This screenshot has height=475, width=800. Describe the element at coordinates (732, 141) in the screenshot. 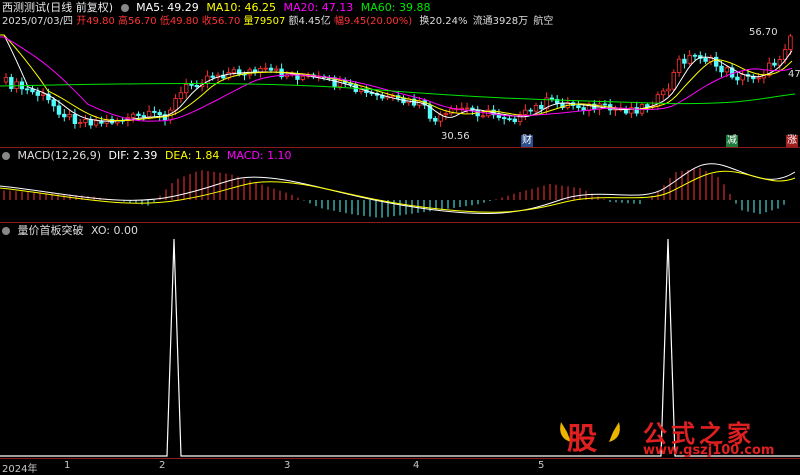

I see `badge-jian: 减` at that location.